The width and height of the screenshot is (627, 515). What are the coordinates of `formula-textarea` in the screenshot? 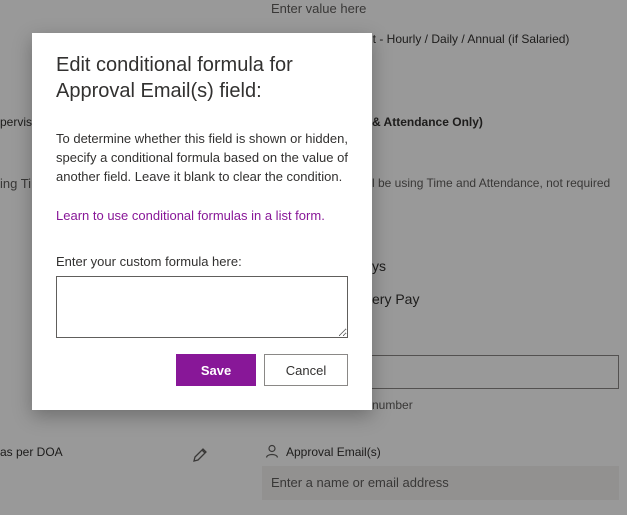 It's located at (202, 307).